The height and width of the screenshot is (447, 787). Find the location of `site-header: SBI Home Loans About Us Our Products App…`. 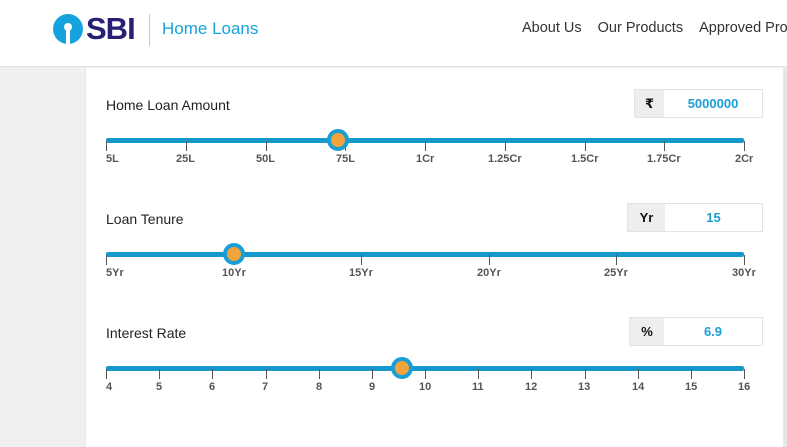

site-header: SBI Home Loans About Us Our Products App… is located at coordinates (393, 33).